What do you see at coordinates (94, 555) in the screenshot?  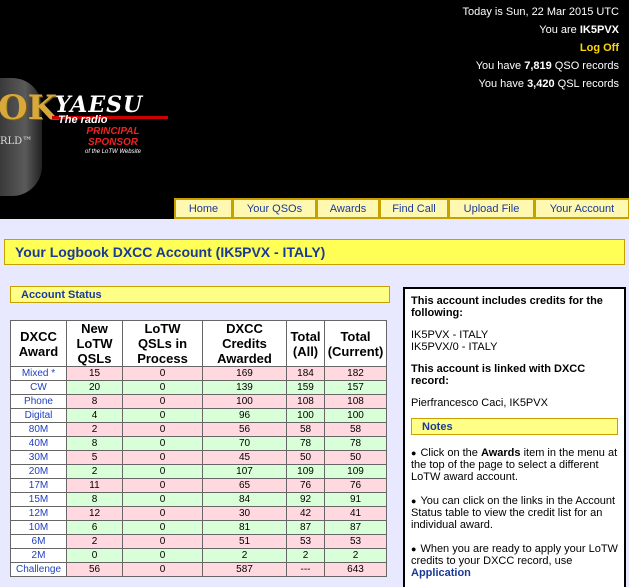 I see `cell-new: 0` at bounding box center [94, 555].